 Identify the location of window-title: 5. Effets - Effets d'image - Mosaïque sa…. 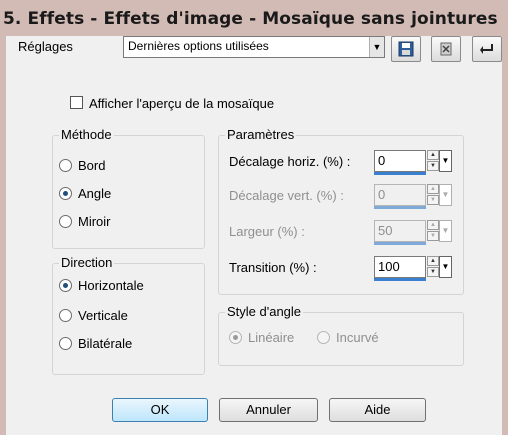
(250, 19).